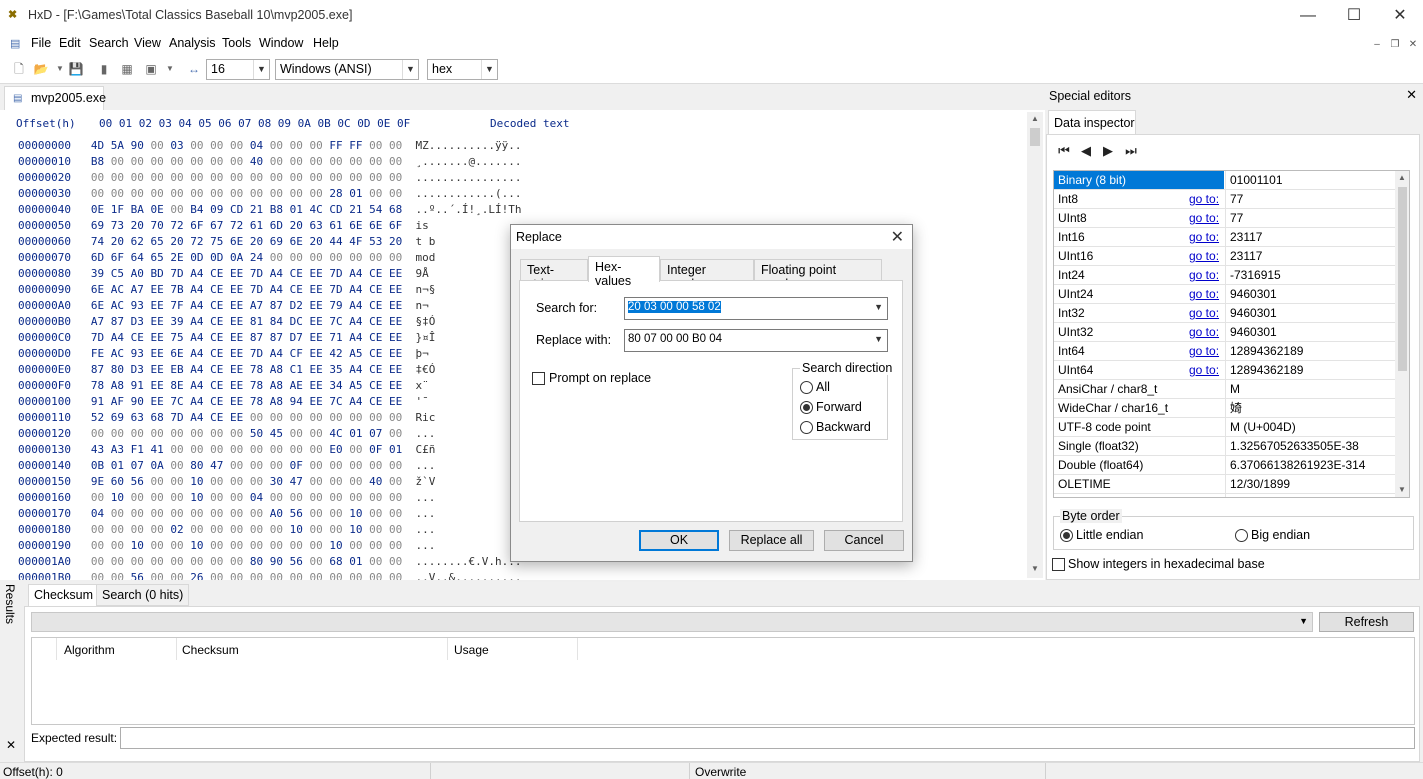 The width and height of the screenshot is (1423, 779). I want to click on hex-byte: 6D, so click(276, 225).